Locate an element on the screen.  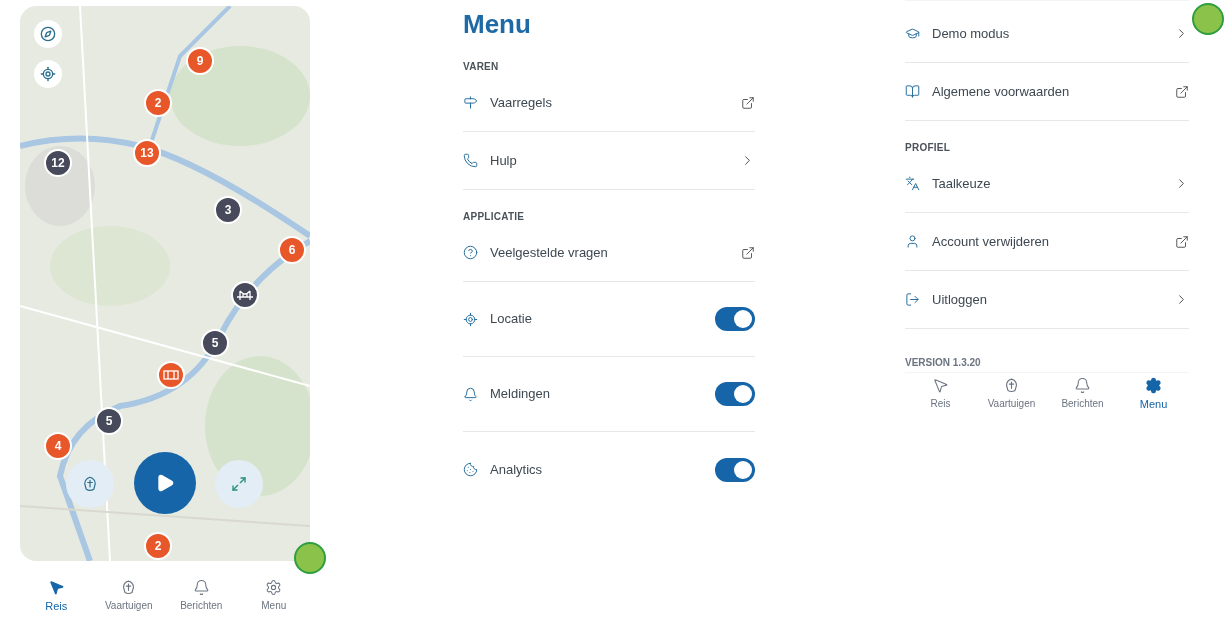
menu-item: Locatie is located at coordinates (609, 319).